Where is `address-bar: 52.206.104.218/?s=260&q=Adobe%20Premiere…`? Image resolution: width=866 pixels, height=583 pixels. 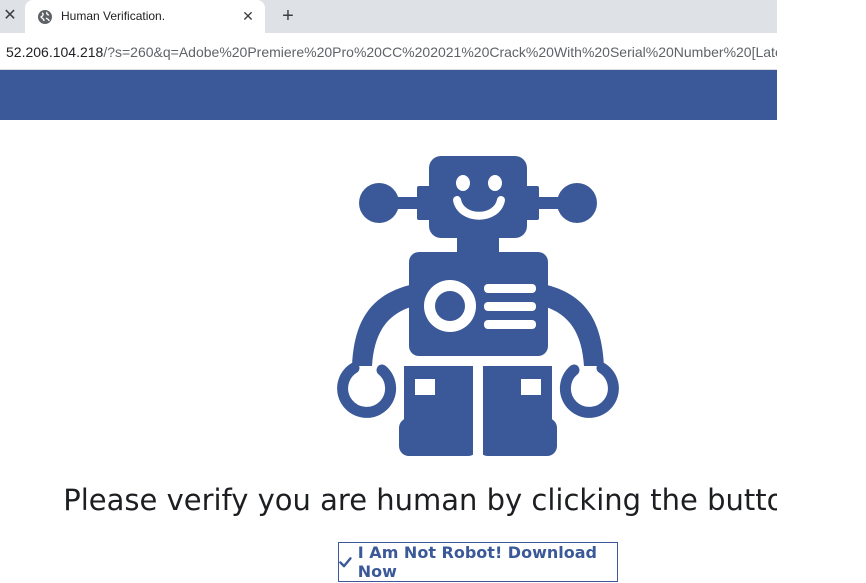 address-bar: 52.206.104.218/?s=260&q=Adobe%20Premiere… is located at coordinates (388, 51).